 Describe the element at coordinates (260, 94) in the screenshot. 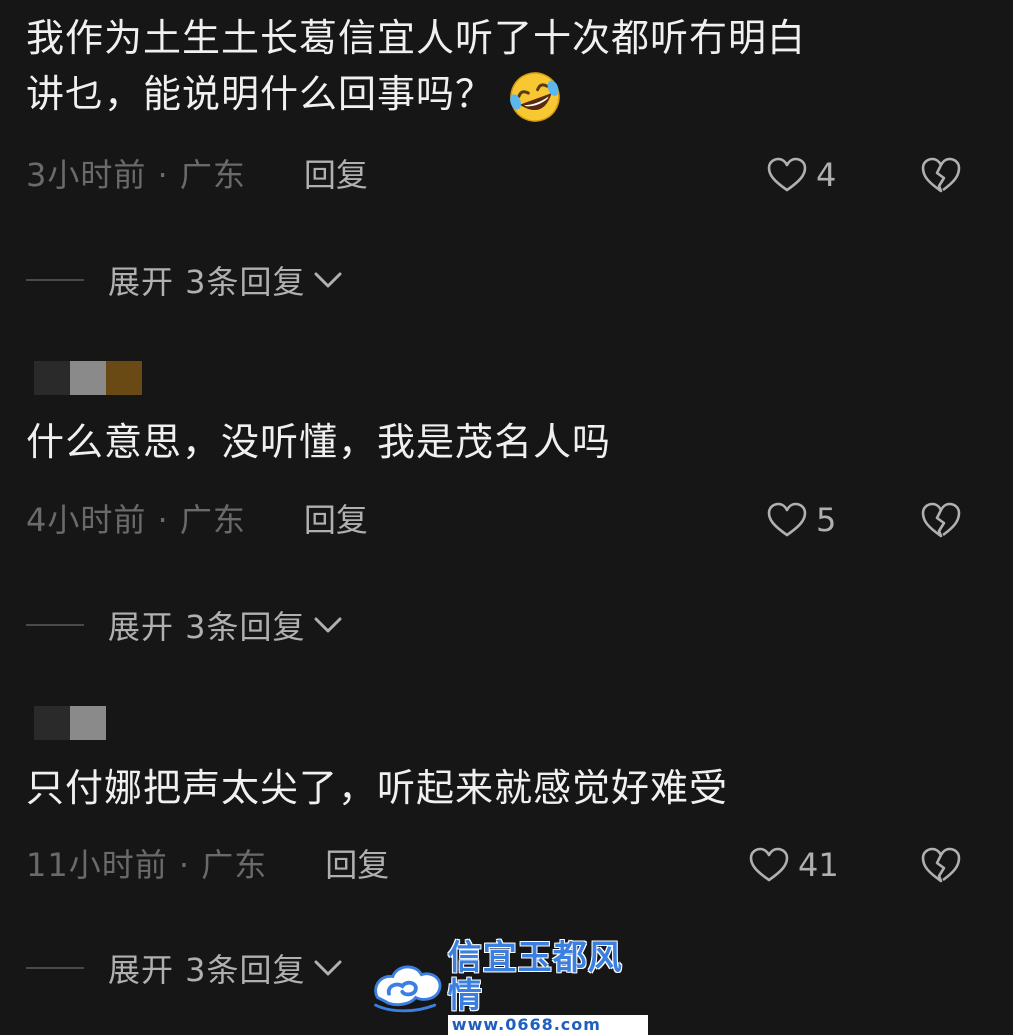

I see `comment-text-span: 讲乜，能说明什么回事吗？` at that location.